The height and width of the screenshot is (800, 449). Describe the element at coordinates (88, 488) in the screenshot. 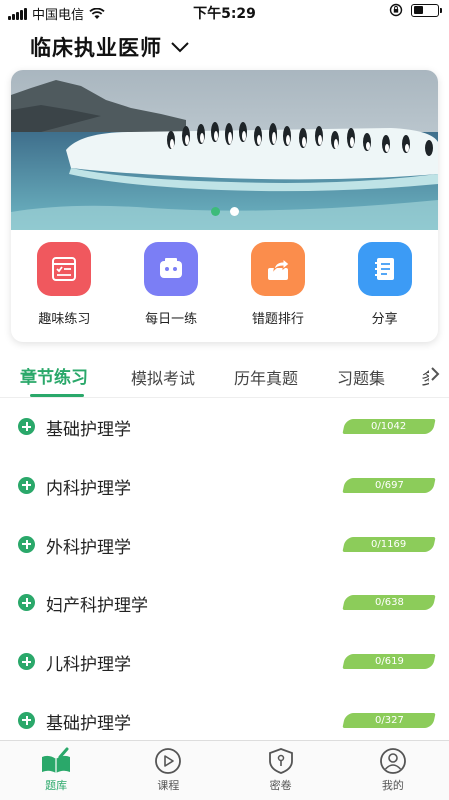

I see `chapter-name: 内科护理学` at that location.